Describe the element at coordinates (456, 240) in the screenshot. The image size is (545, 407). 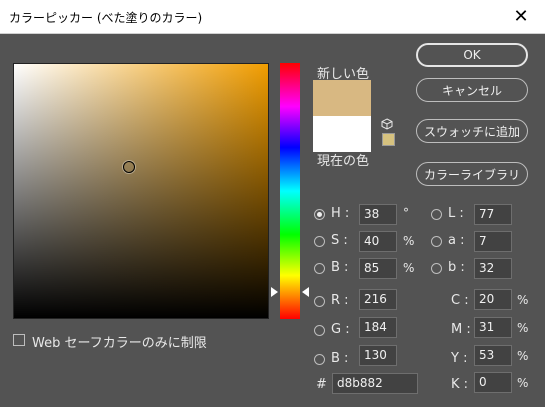
I see `a-label: a :` at that location.